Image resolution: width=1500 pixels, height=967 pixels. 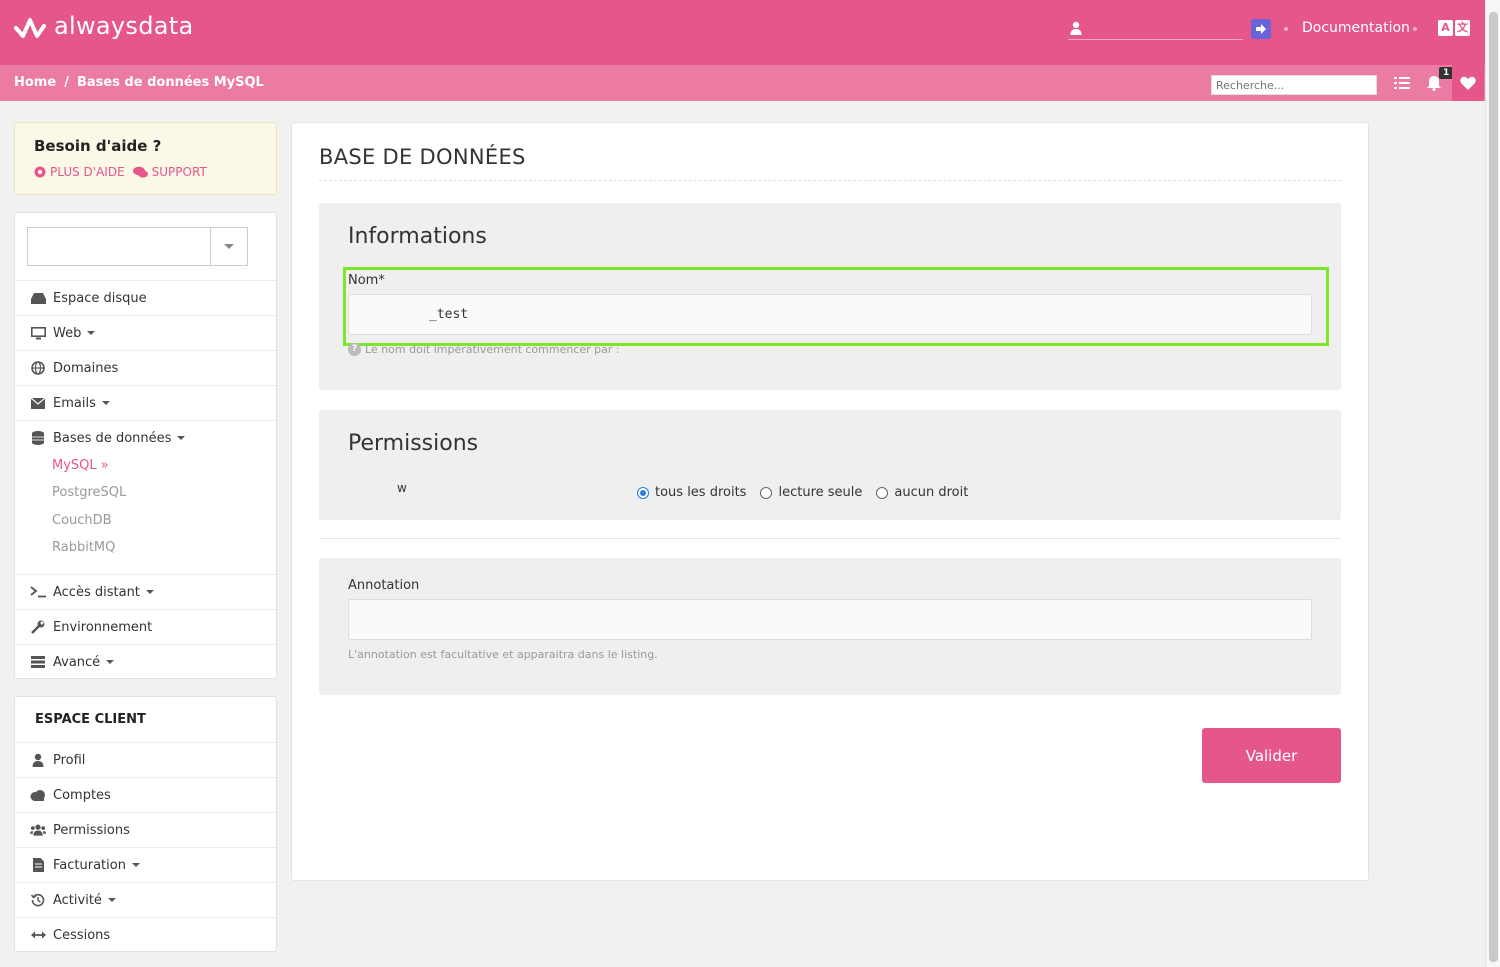 What do you see at coordinates (38, 333) in the screenshot?
I see `monitor-icon` at bounding box center [38, 333].